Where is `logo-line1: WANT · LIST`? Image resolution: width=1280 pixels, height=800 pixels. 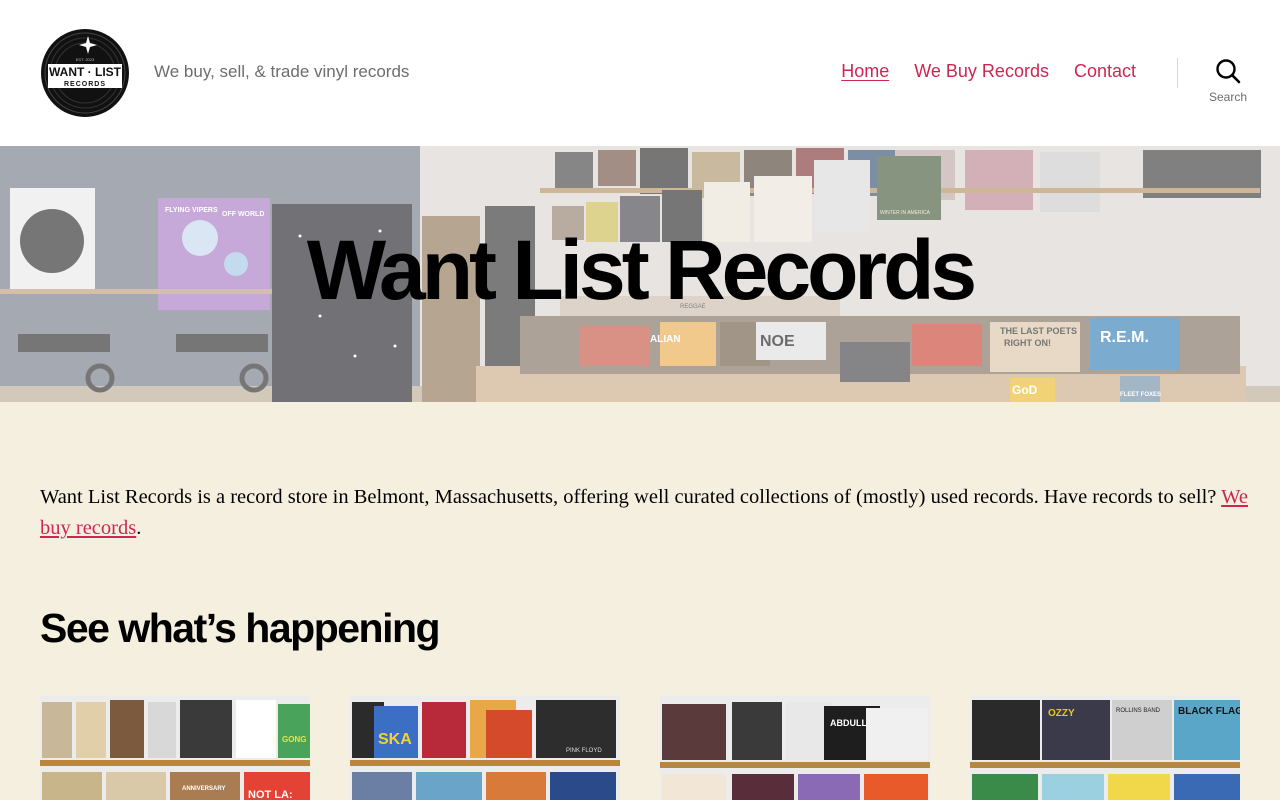
logo-line1: WANT · LIST is located at coordinates (85, 72).